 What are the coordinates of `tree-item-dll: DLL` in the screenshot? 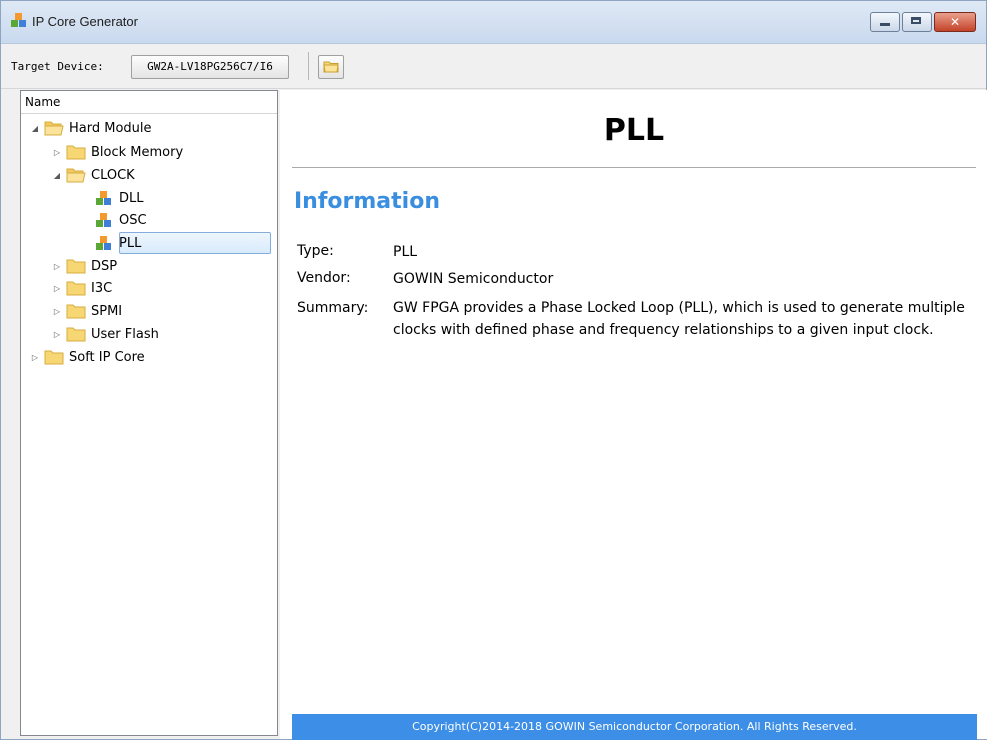 It's located at (111, 198).